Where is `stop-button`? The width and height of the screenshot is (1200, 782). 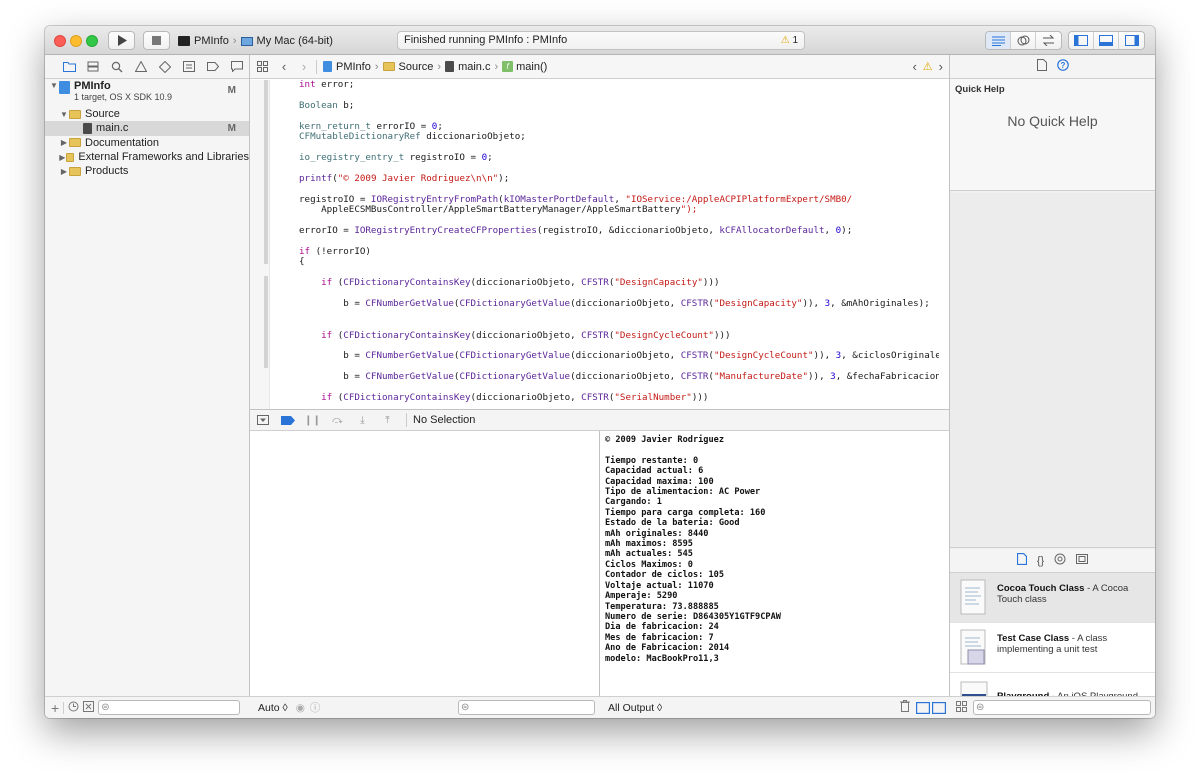 stop-button is located at coordinates (156, 40).